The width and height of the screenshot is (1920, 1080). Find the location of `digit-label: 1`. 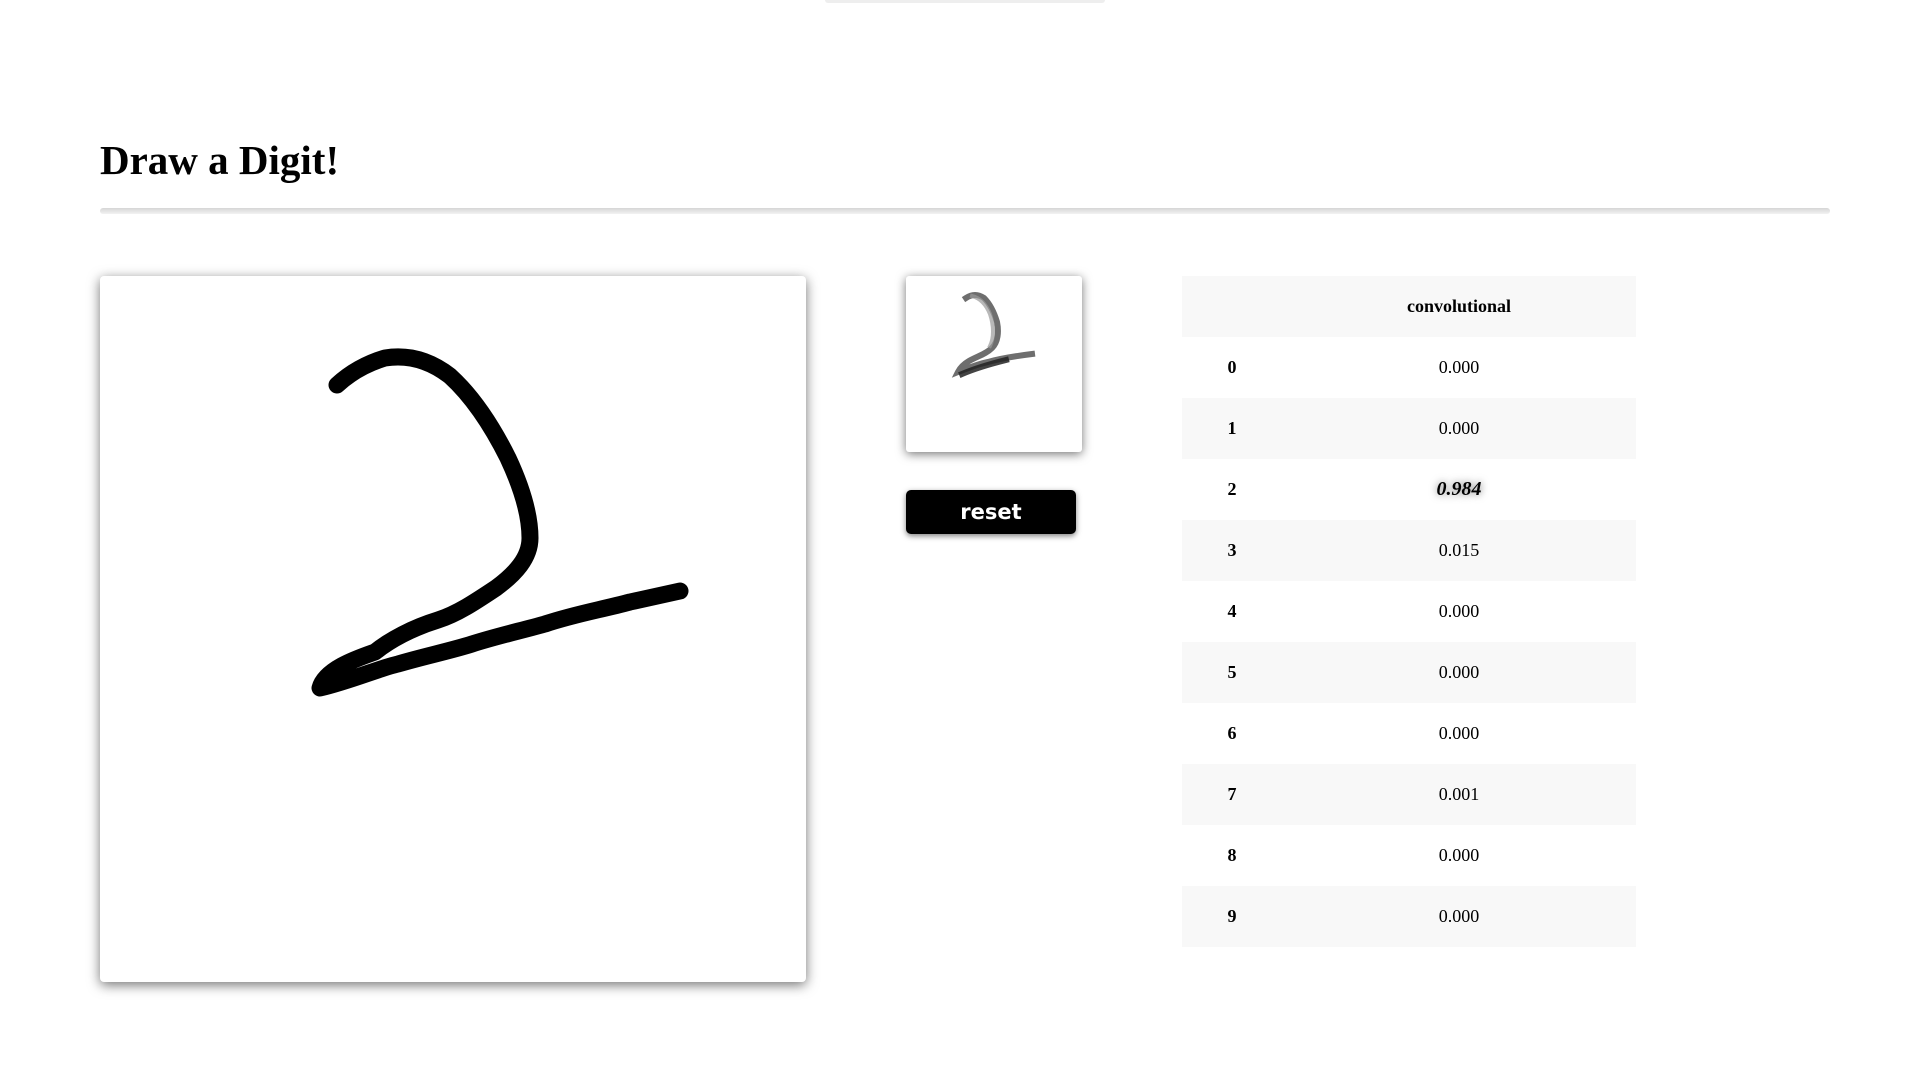

digit-label: 1 is located at coordinates (1232, 428).